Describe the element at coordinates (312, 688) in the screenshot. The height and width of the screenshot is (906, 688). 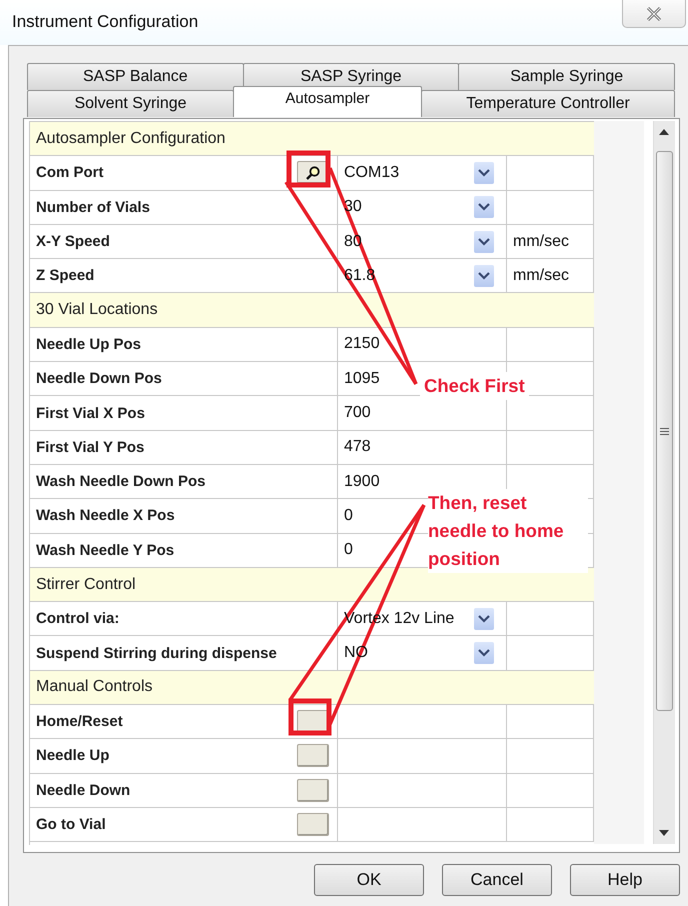
I see `section-header: Manual Controls` at that location.